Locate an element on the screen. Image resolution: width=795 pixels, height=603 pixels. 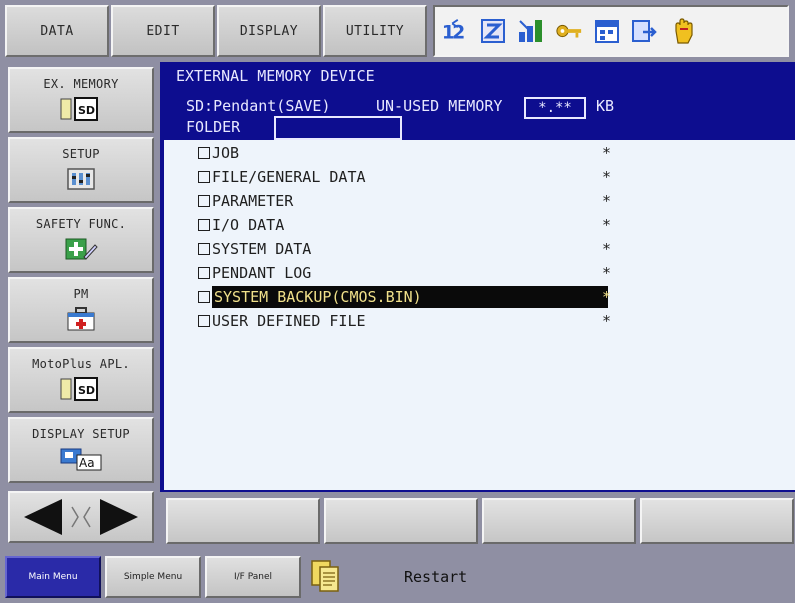
side-item-label: DISPLAY SETUP is located at coordinates (81, 434).